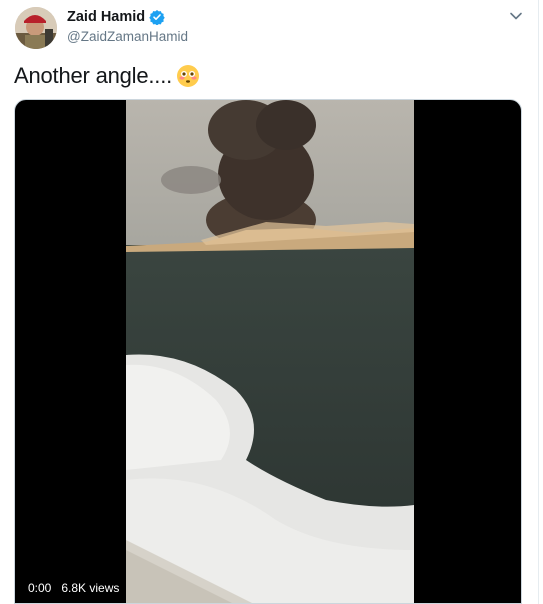 Image resolution: width=543 pixels, height=604 pixels. What do you see at coordinates (157, 17) in the screenshot?
I see `verified-badge-icon` at bounding box center [157, 17].